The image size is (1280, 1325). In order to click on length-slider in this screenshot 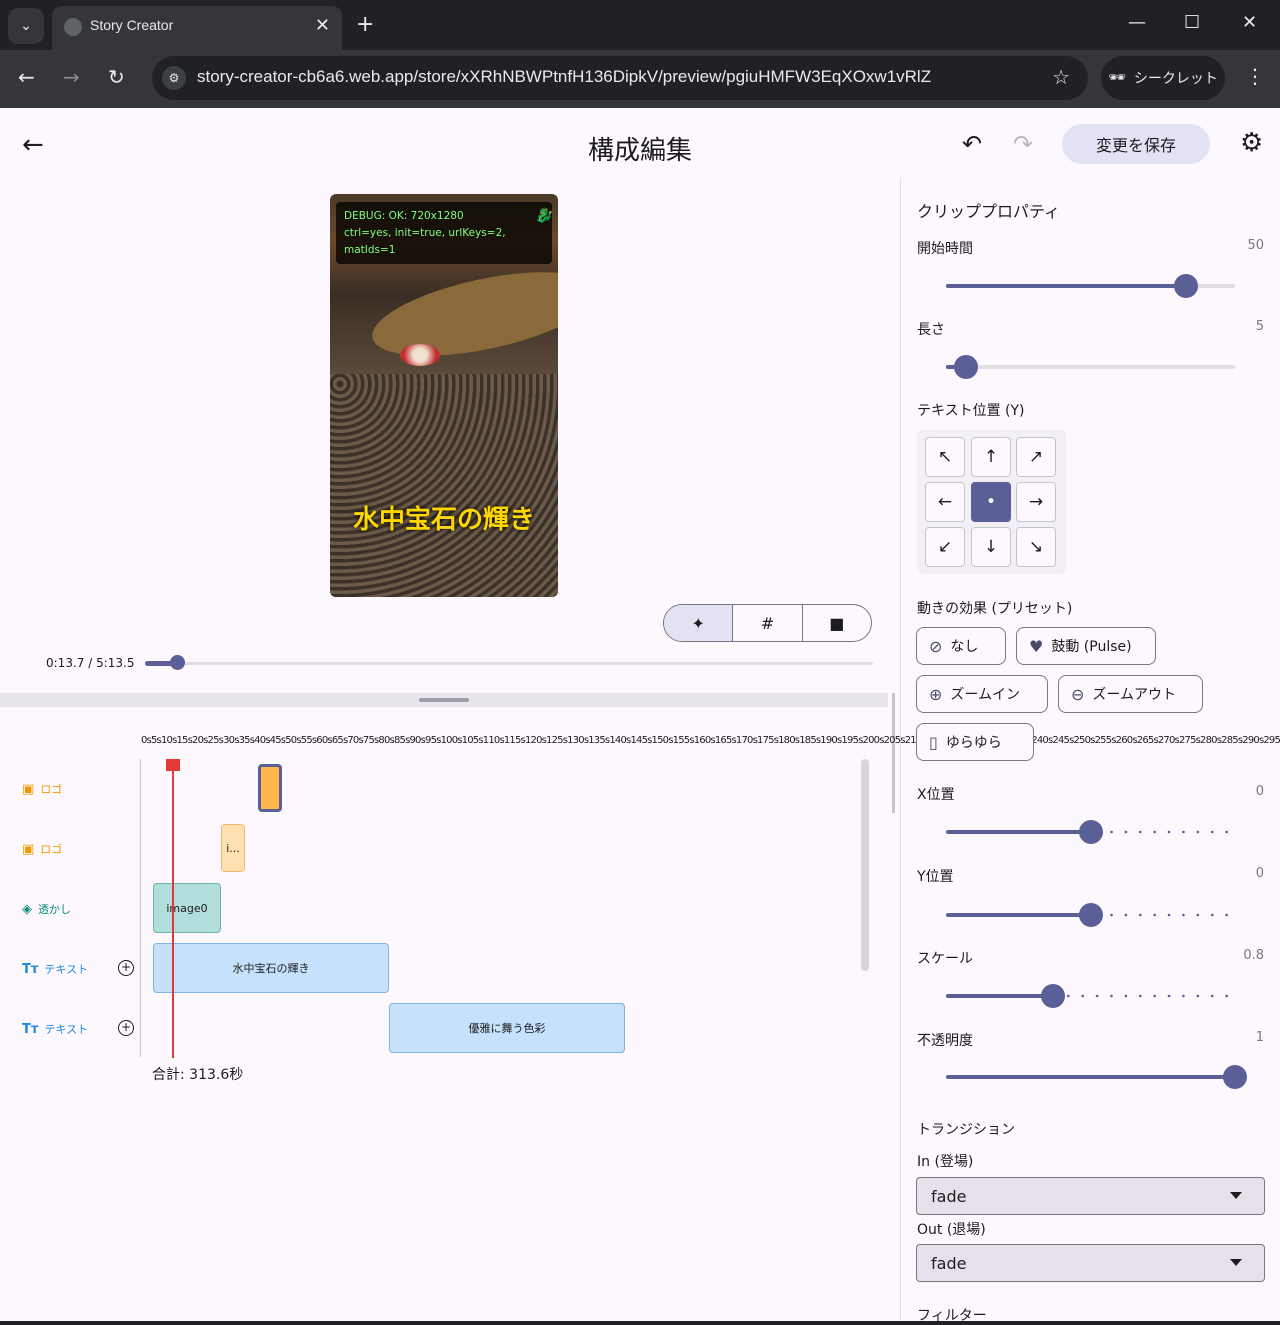, I will do `click(1090, 367)`.